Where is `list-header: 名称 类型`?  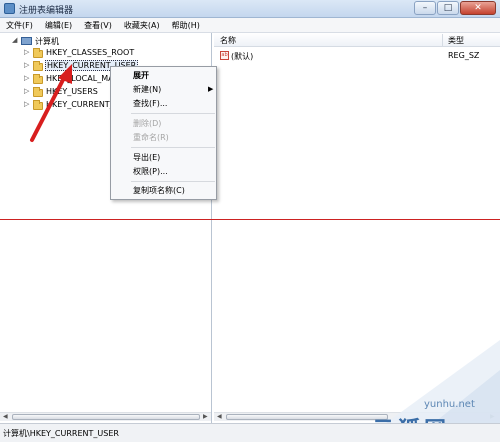
list-header: 名称 类型 is located at coordinates (357, 40).